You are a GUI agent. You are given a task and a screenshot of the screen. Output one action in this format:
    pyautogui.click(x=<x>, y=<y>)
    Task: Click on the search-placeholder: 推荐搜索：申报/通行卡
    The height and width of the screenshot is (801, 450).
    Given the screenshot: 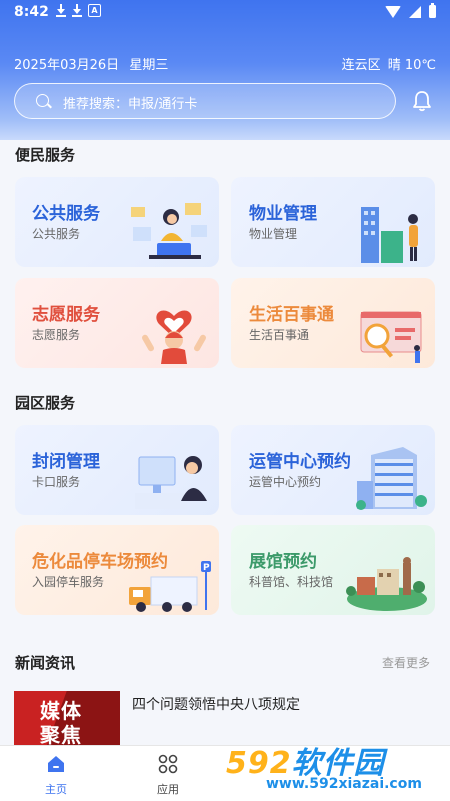 What is the action you would take?
    pyautogui.click(x=130, y=104)
    